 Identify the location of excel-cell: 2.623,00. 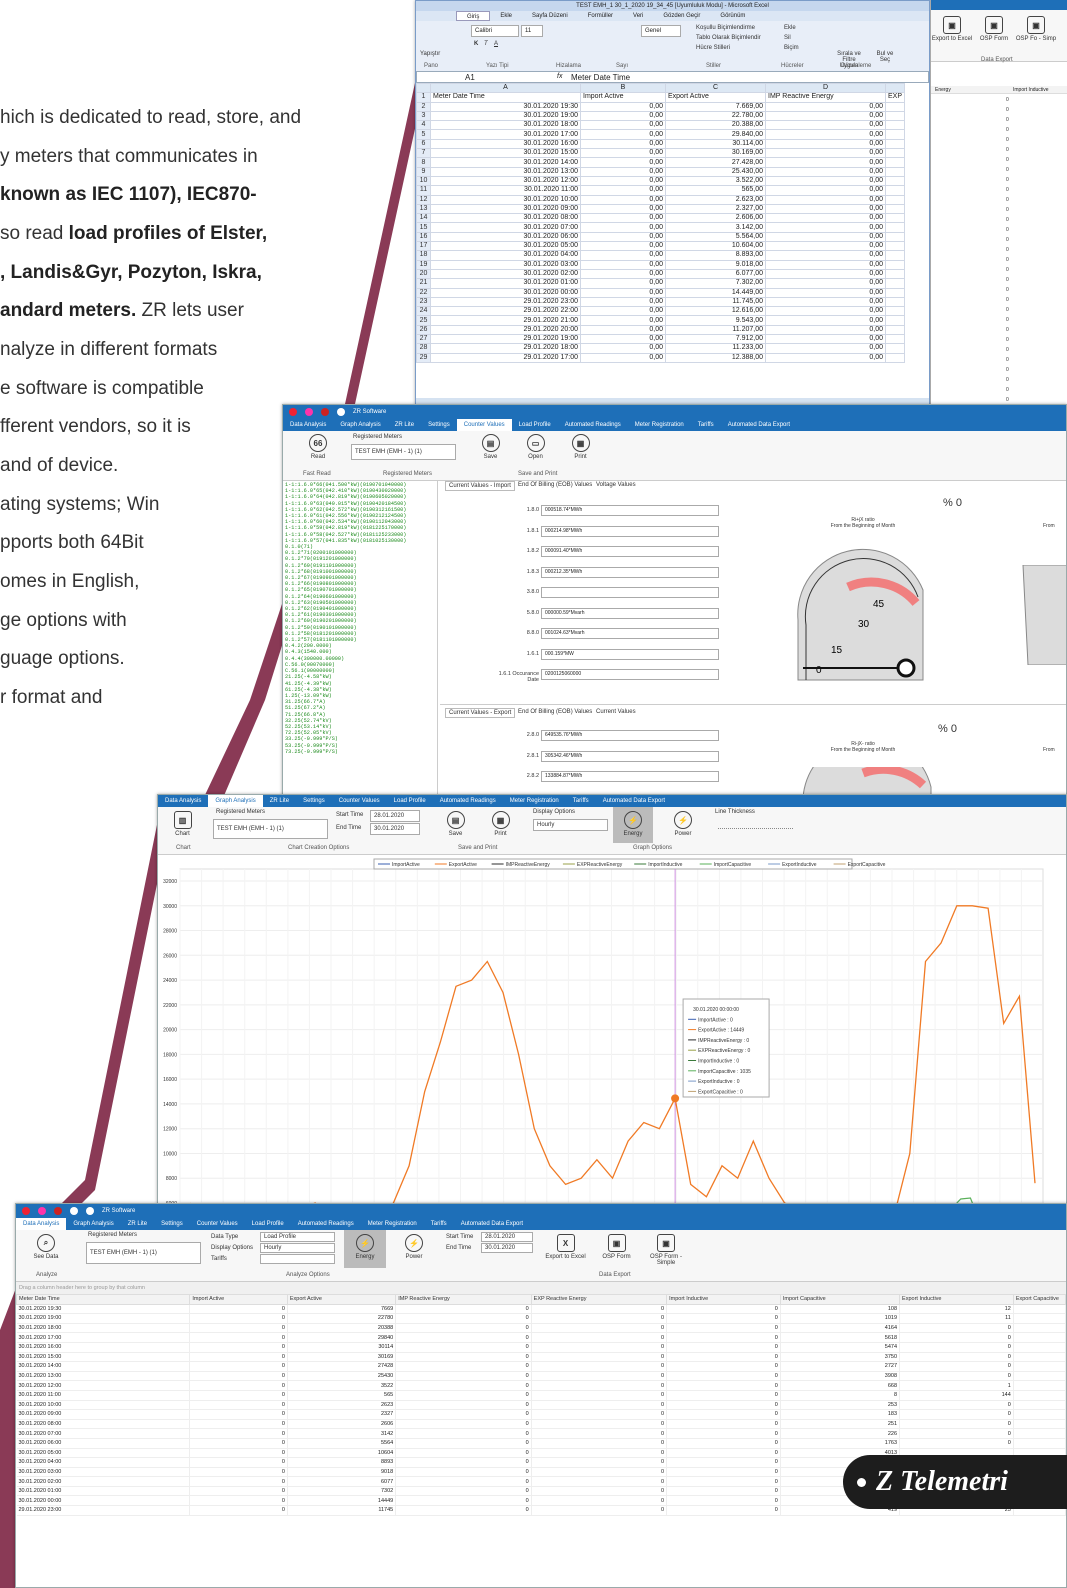
(715, 199).